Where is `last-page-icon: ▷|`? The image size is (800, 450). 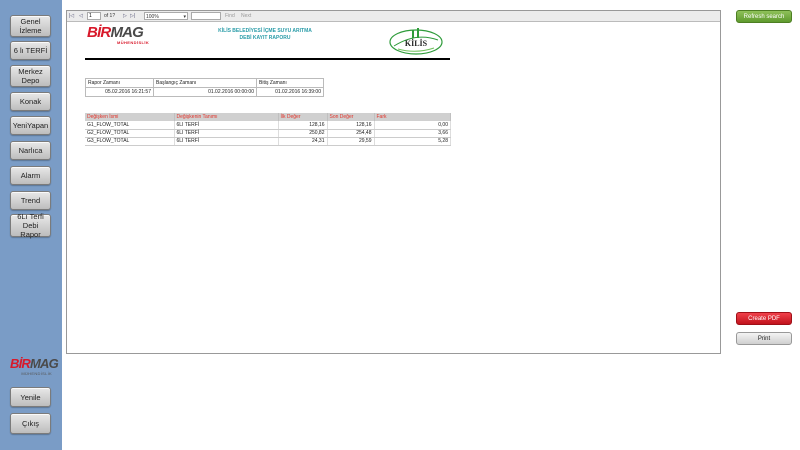 last-page-icon: ▷| is located at coordinates (132, 16).